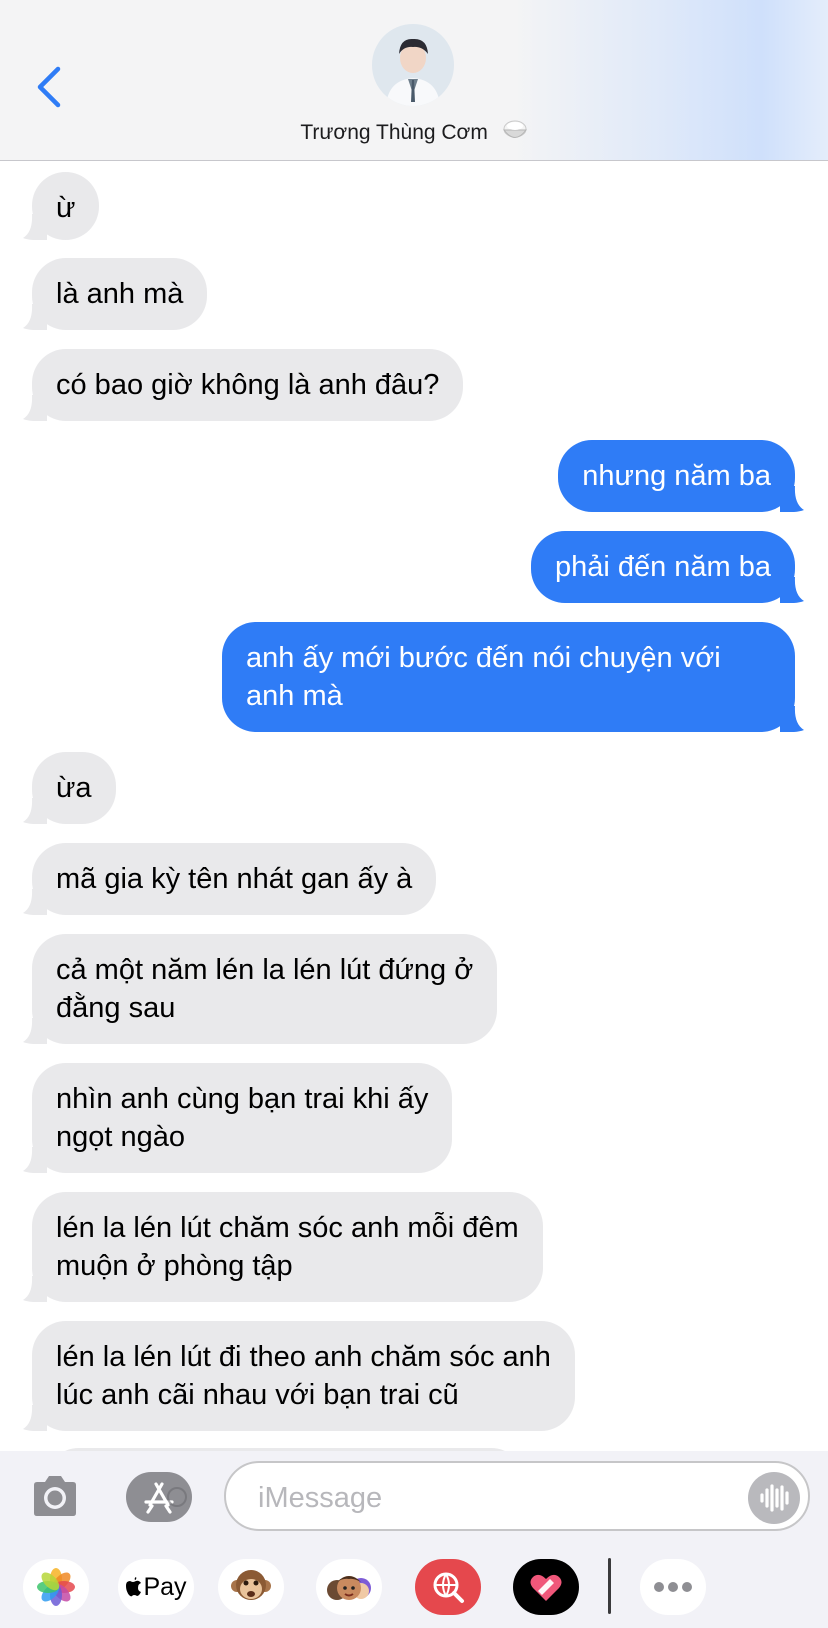  I want to click on app-store-button, so click(159, 1497).